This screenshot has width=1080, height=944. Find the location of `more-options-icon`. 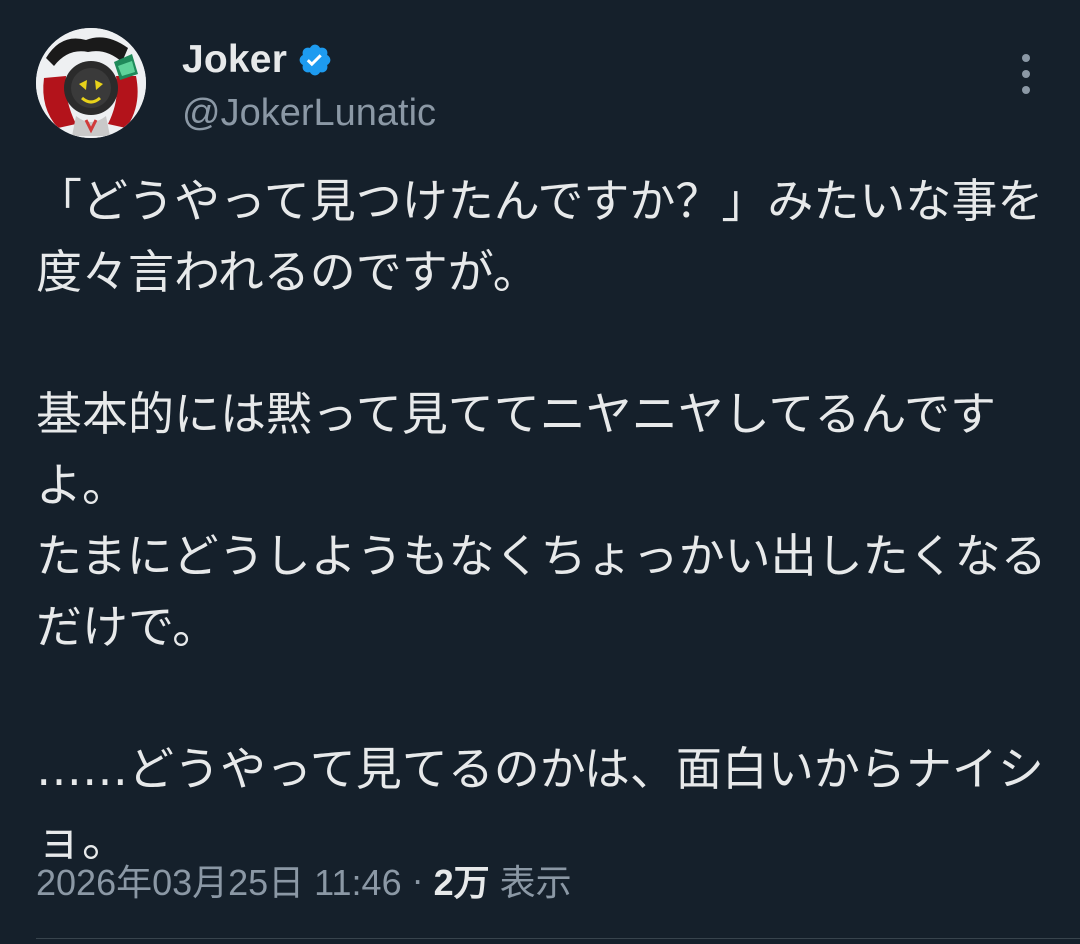

more-options-icon is located at coordinates (1026, 74).